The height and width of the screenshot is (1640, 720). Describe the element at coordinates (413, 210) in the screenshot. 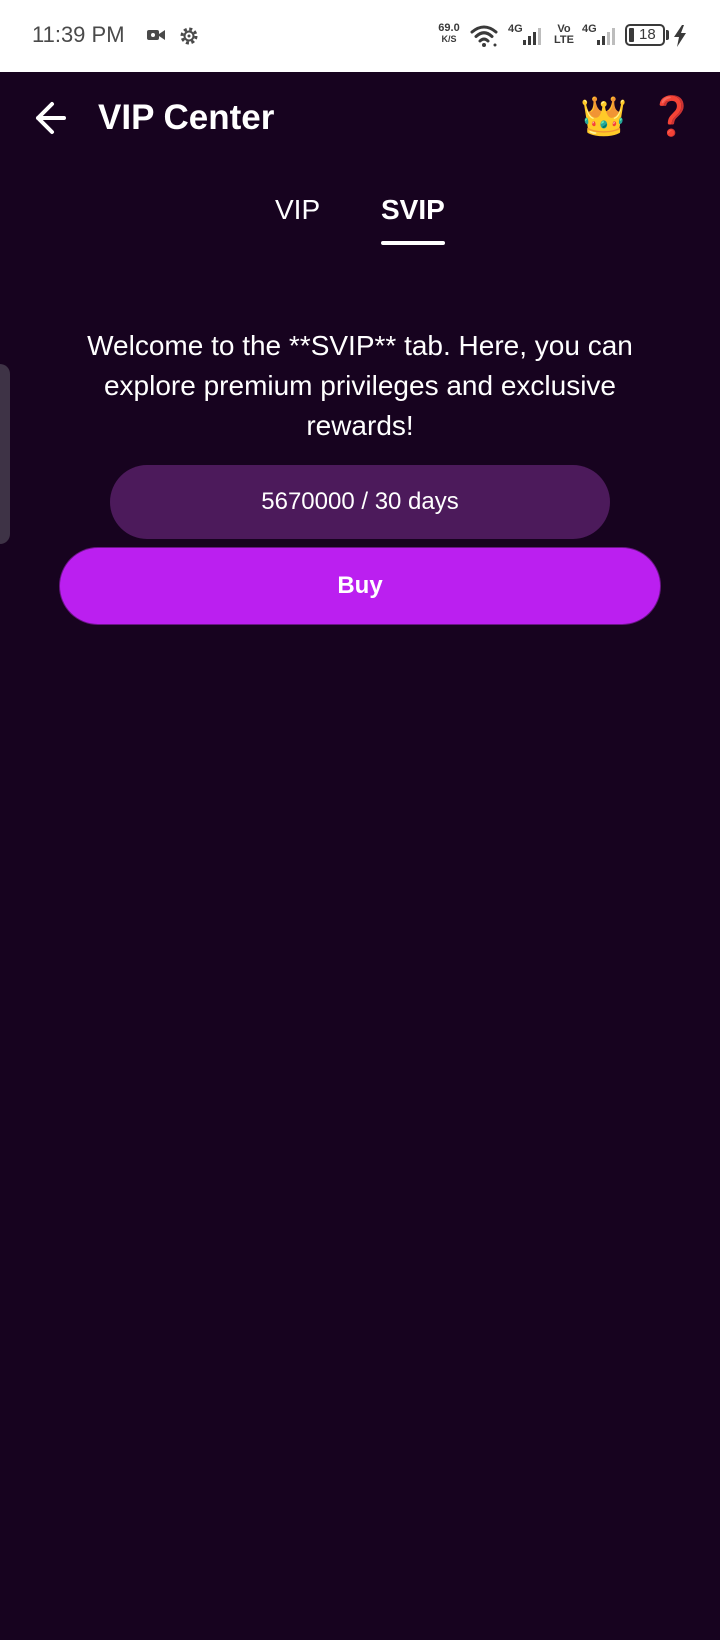

I see `tab-svip: SVIP` at that location.